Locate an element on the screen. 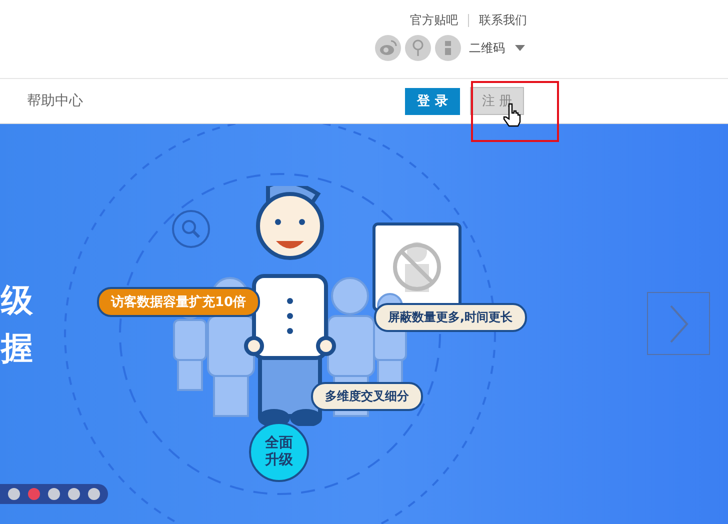 The image size is (728, 524). feature-callout: 屏蔽数量更多,时间更长 is located at coordinates (450, 317).